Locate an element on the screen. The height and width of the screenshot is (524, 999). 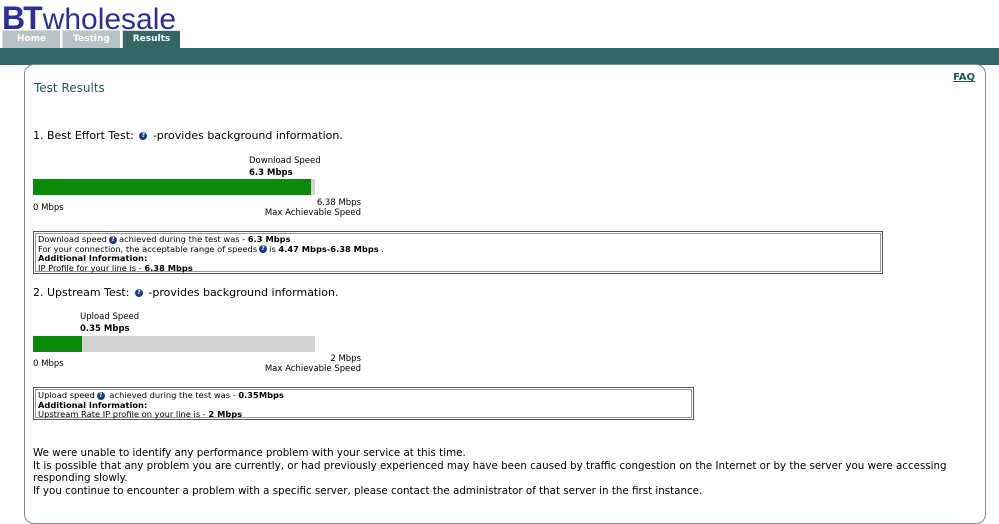
best-effort-heading-suffix: -provides background information. is located at coordinates (247, 135).